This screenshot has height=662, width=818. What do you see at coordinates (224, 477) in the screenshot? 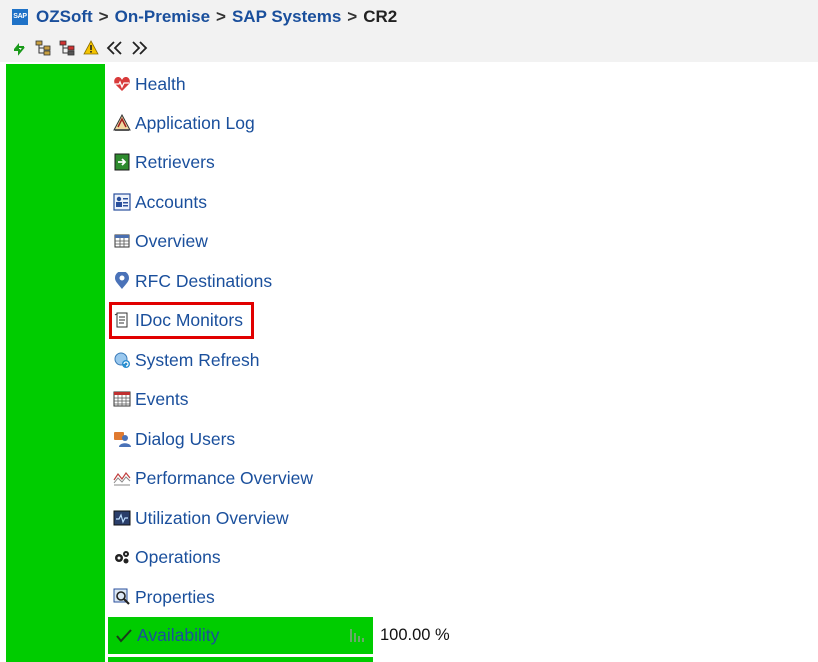
I see `menu-item-label: Performance Overview` at bounding box center [224, 477].